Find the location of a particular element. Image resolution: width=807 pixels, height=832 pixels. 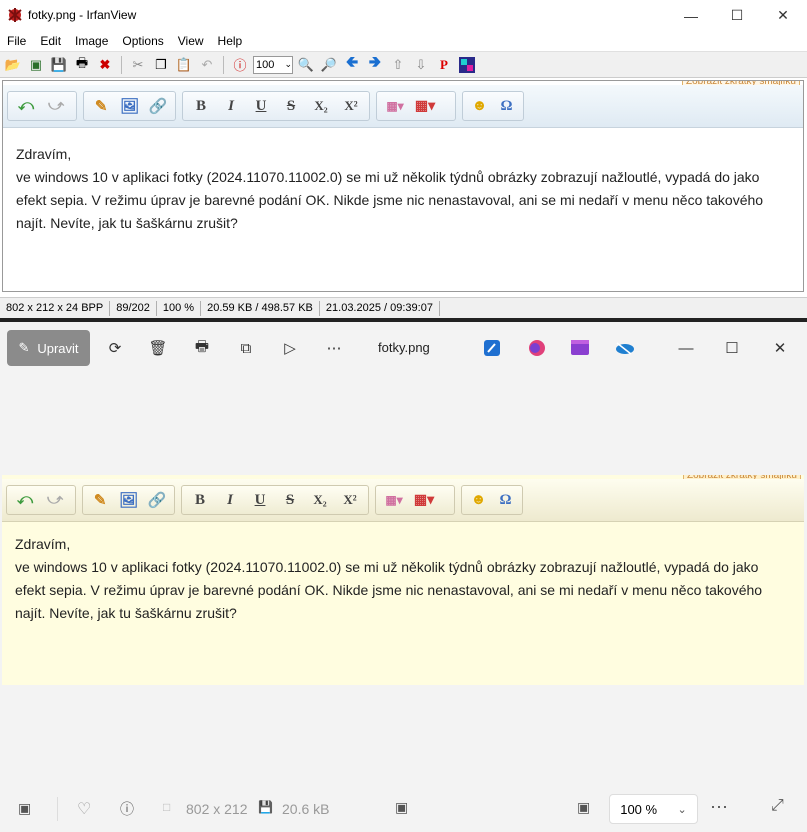

designer-app-icon is located at coordinates (537, 348).